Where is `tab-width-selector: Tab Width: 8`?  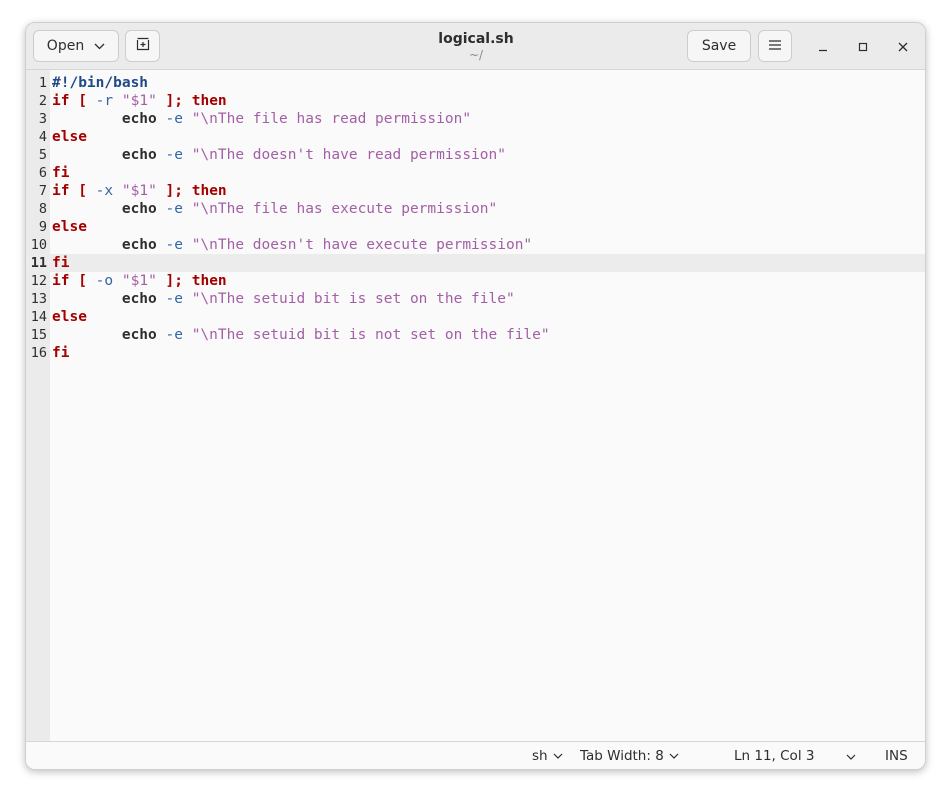
tab-width-selector: Tab Width: 8 is located at coordinates (629, 755).